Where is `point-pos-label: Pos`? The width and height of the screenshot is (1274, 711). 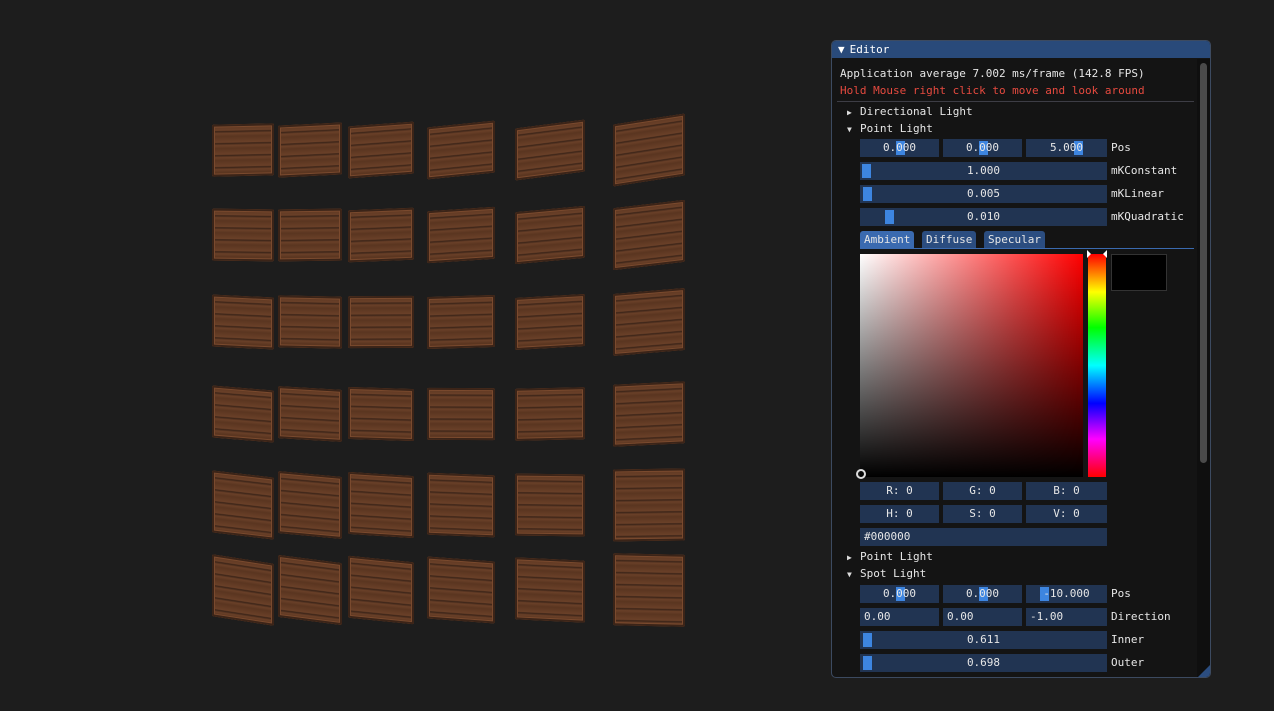 point-pos-label: Pos is located at coordinates (1121, 147).